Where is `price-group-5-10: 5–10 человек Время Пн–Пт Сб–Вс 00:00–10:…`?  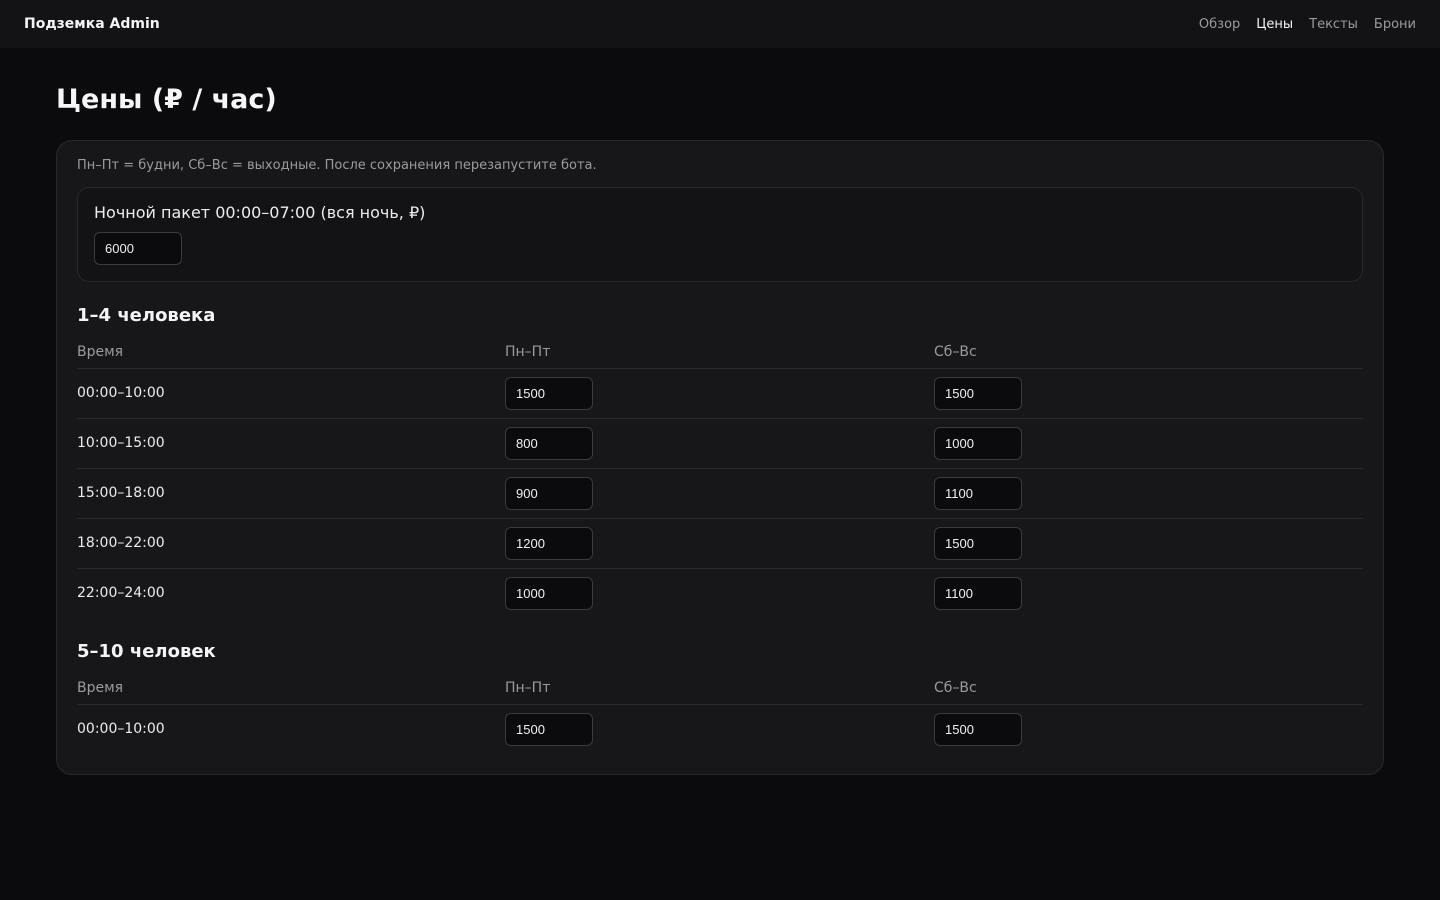
price-group-5-10: 5–10 человек Время Пн–Пт Сб–Вс 00:00–10:… is located at coordinates (720, 697).